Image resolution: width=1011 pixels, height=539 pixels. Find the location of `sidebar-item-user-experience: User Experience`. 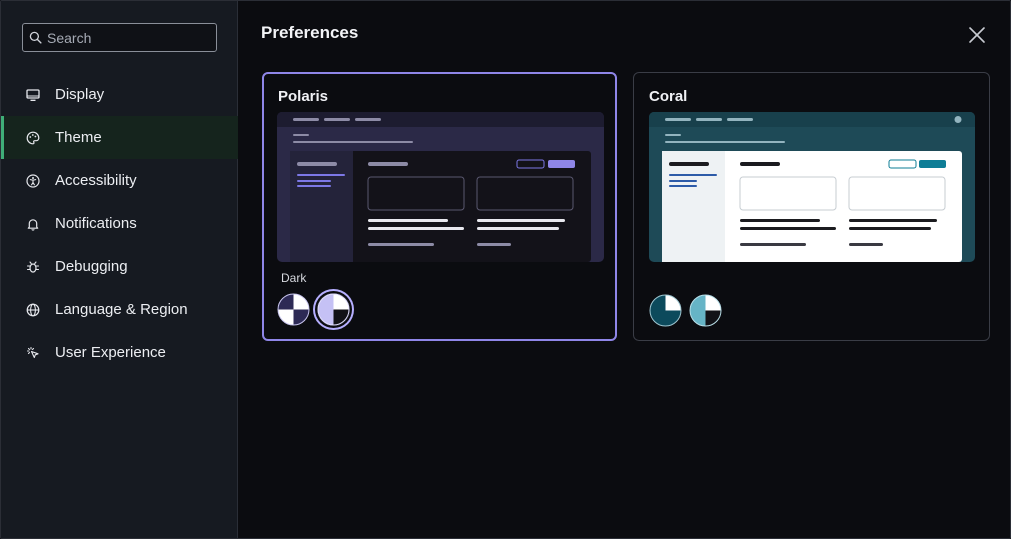

sidebar-item-user-experience: User Experience is located at coordinates (119, 352).